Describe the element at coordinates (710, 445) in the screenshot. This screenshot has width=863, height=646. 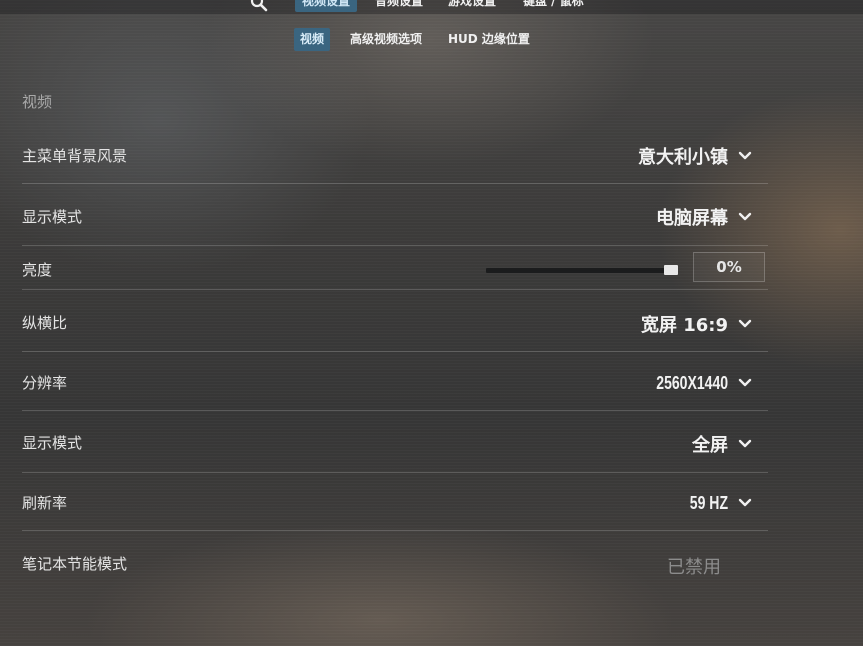
I see `dropdown-value: 全屏` at that location.